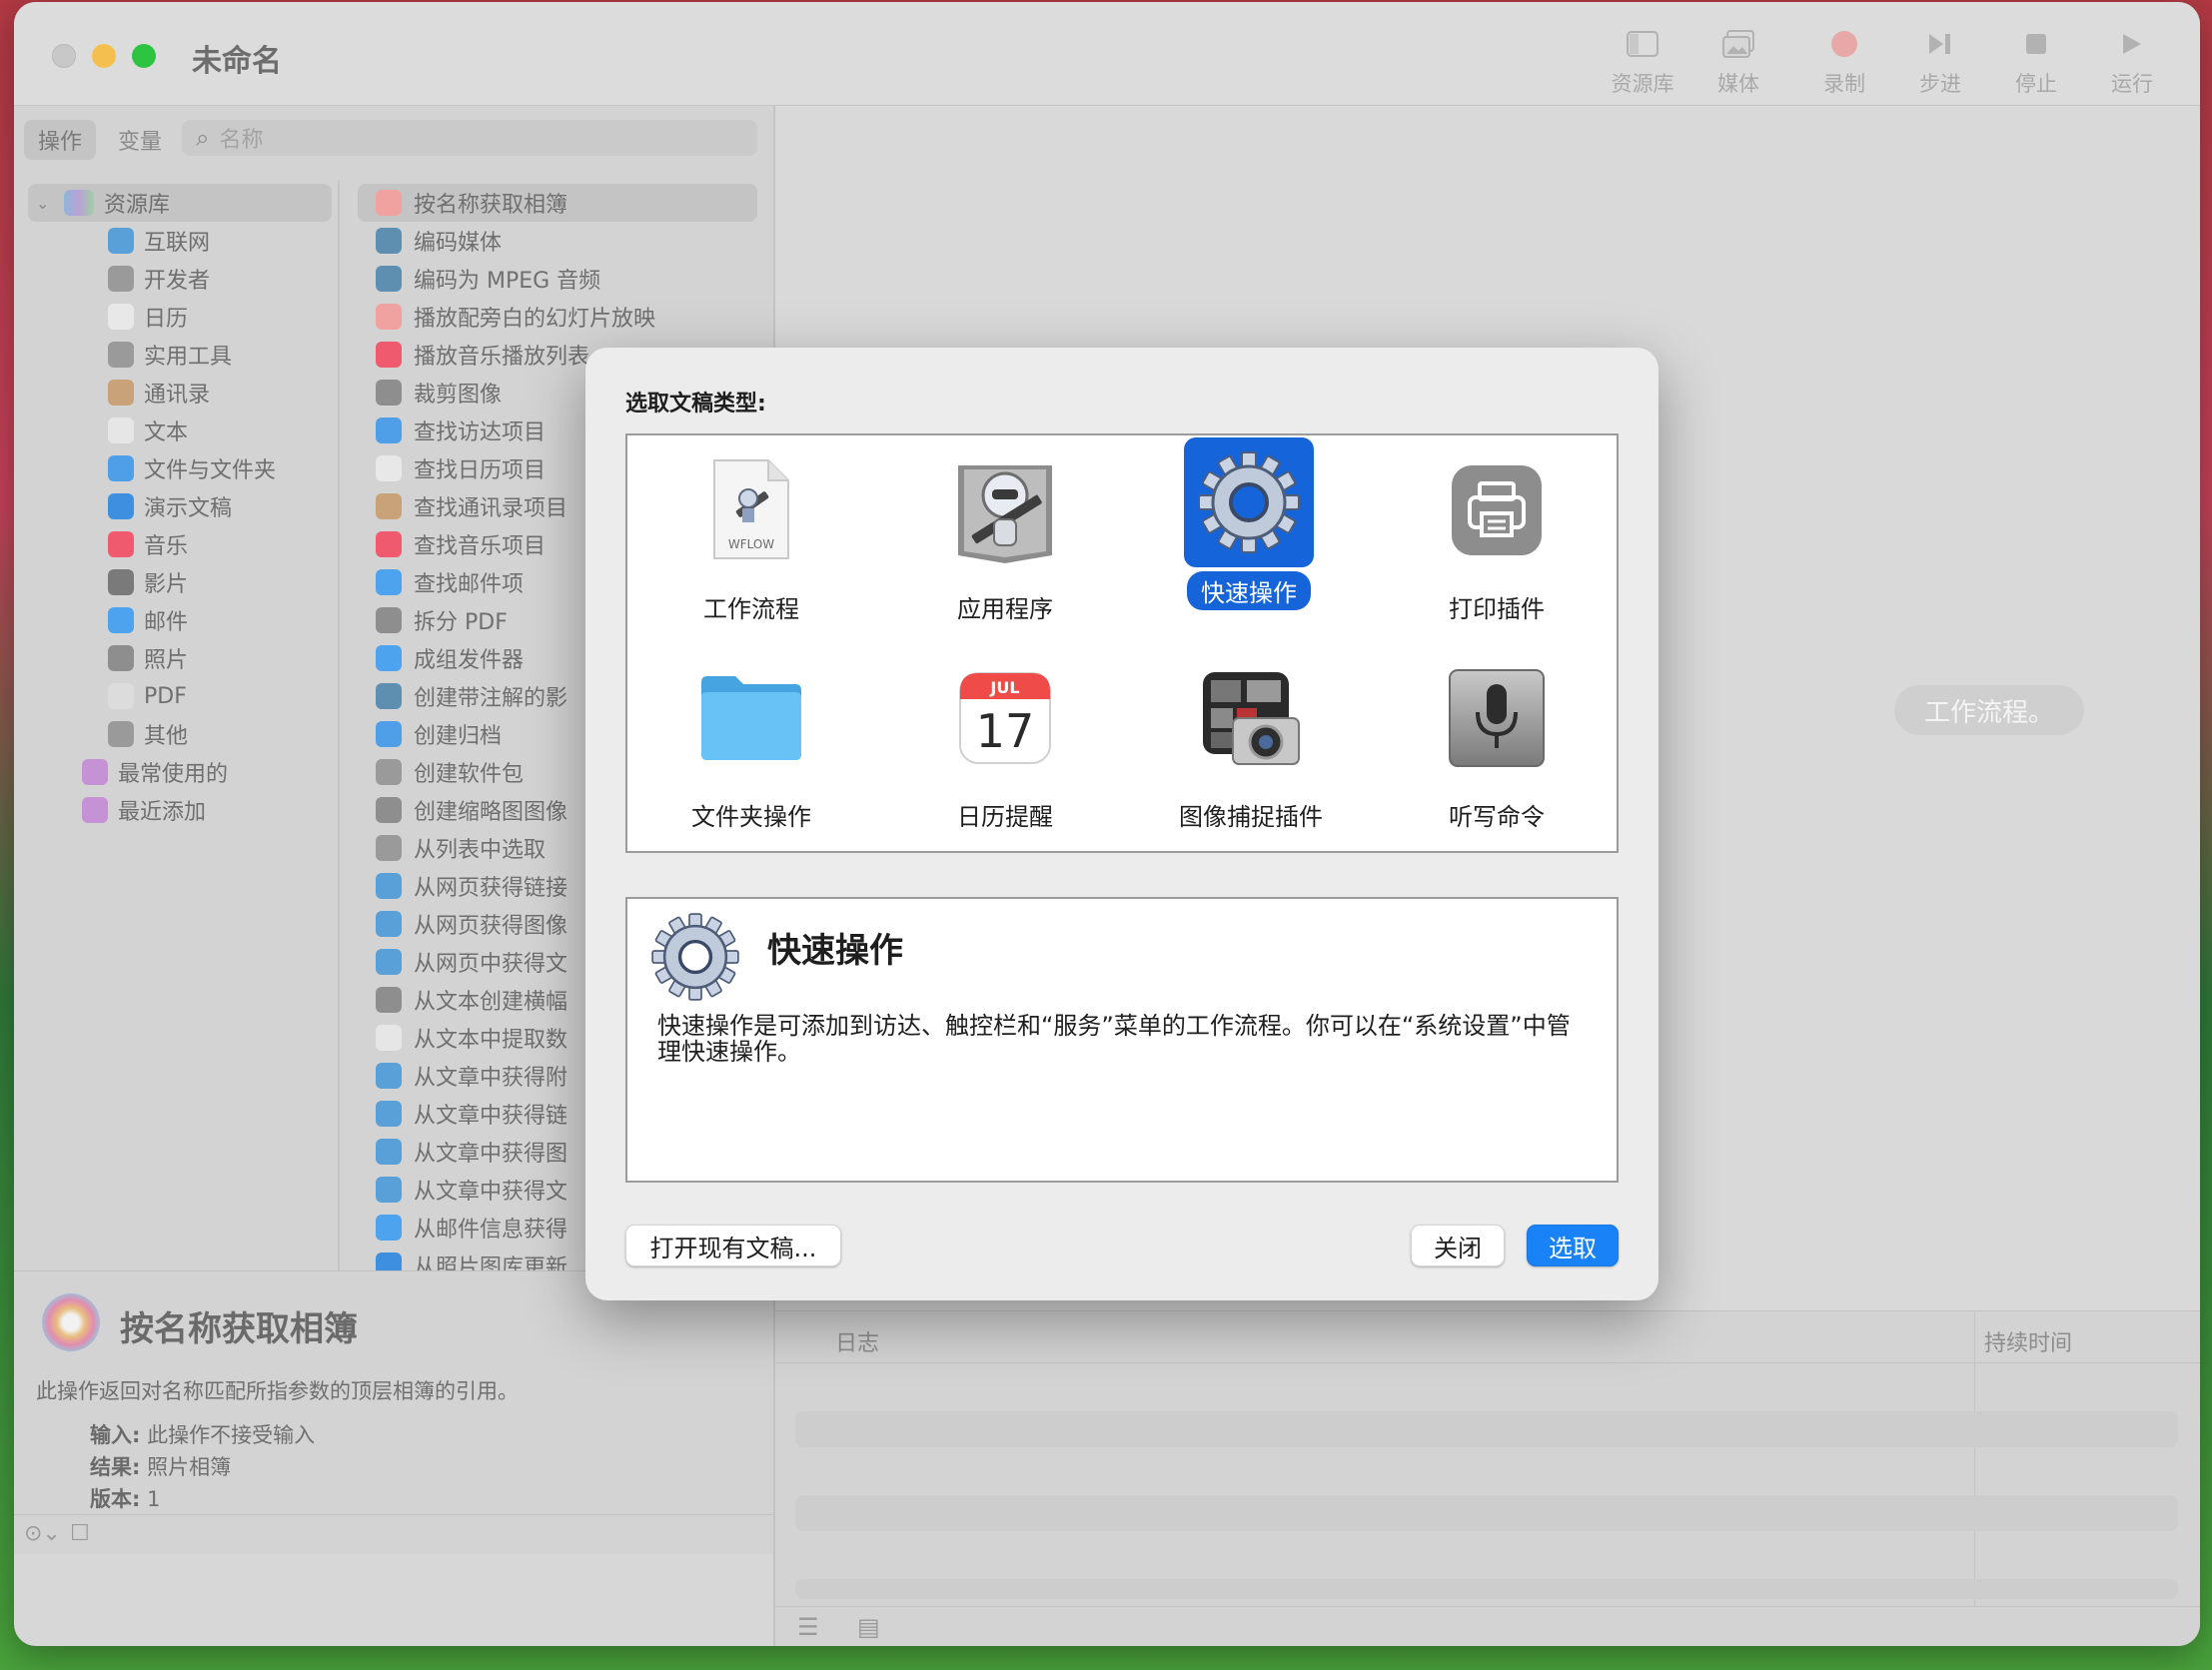 This screenshot has width=2212, height=1670. I want to click on library-item-label: 开发者, so click(177, 281).